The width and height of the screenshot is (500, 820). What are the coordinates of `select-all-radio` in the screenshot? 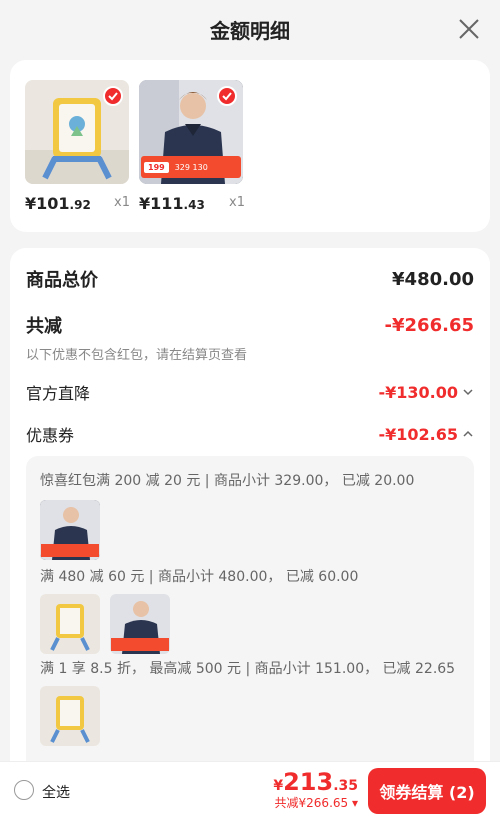 It's located at (24, 790).